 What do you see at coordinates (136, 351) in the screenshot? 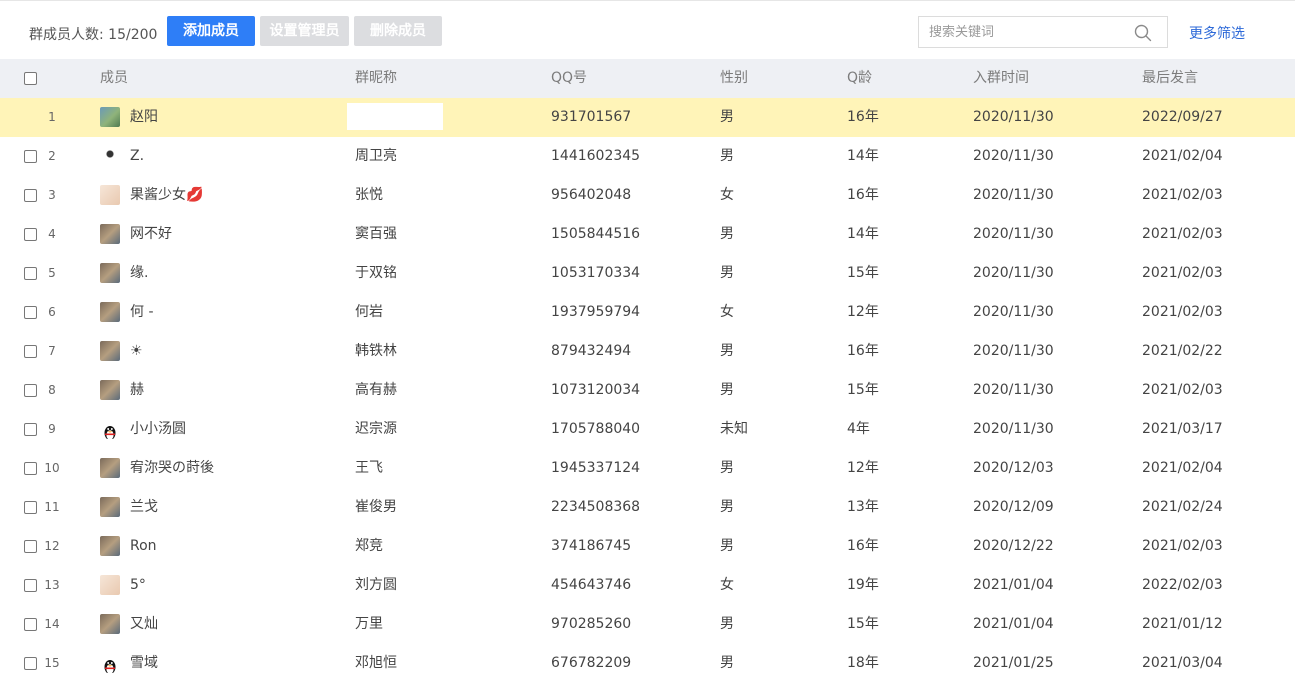
I see `member-name: ☀` at bounding box center [136, 351].